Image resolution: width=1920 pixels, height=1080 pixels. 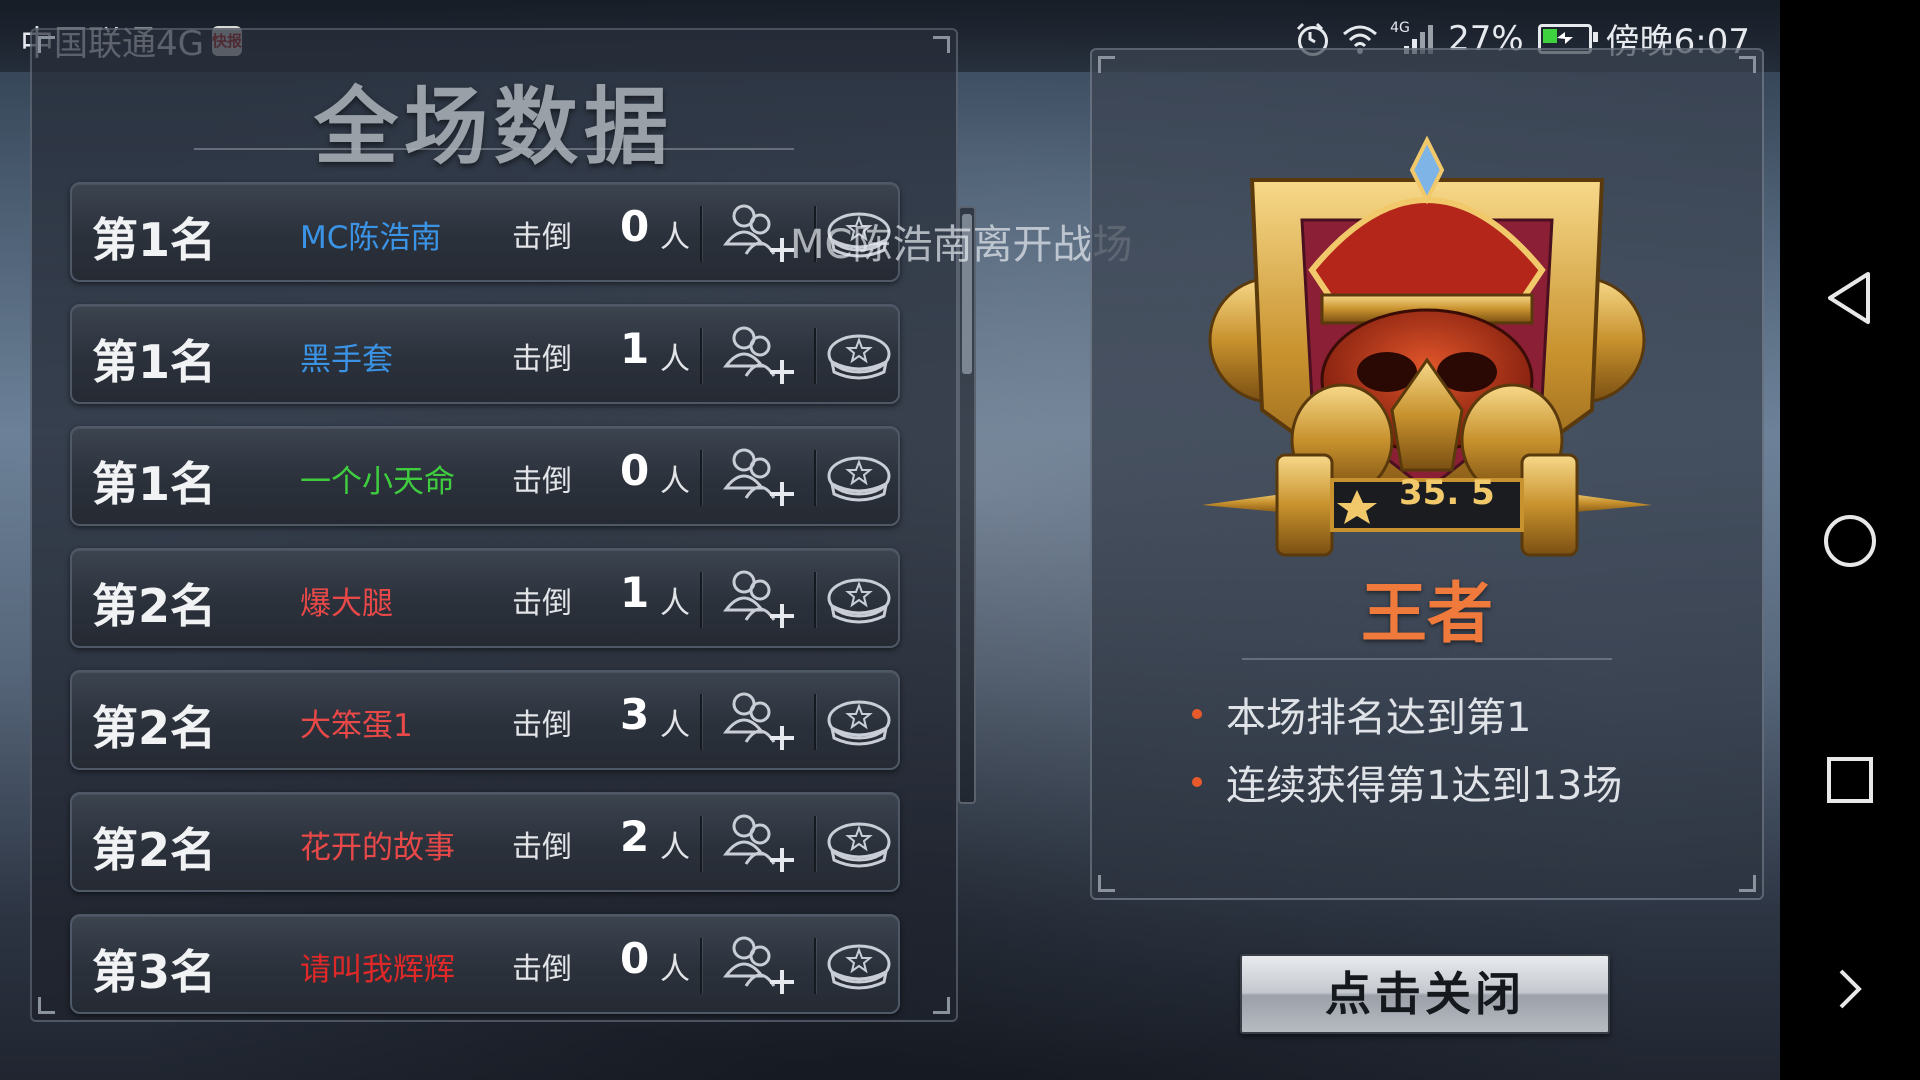 I want to click on achievement-list: 本场排名达到第1 连续获得第1达到13场, so click(x=1407, y=748).